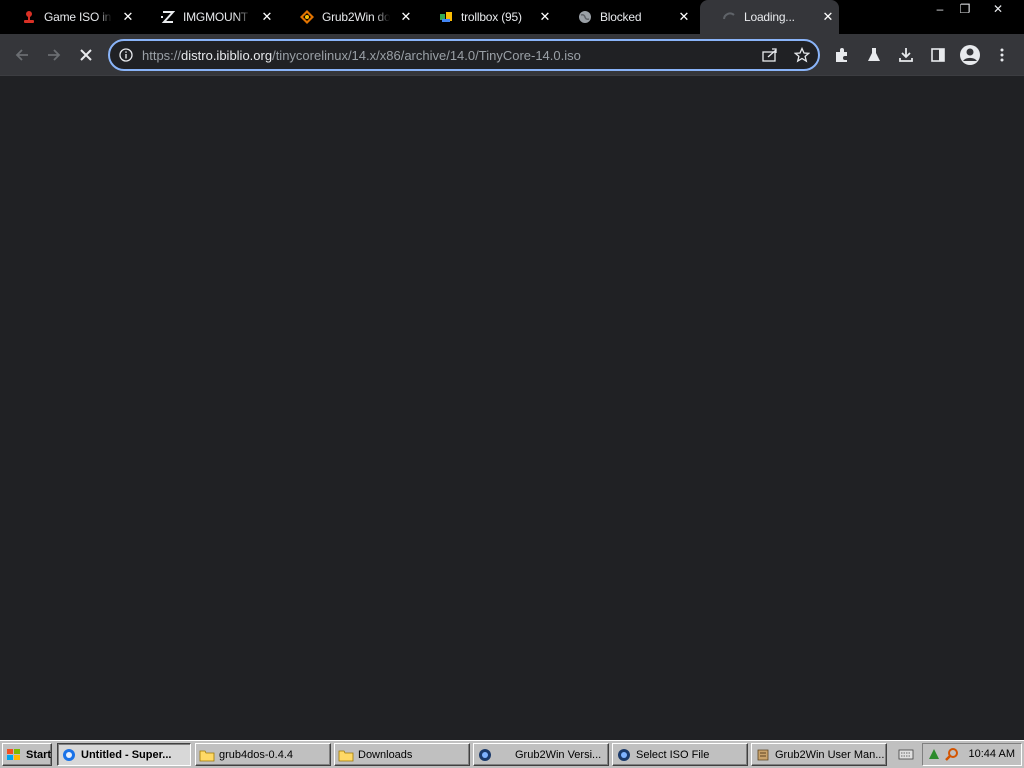 This screenshot has width=1024, height=768. Describe the element at coordinates (78, 17) in the screenshot. I see `tab-title: Game ISO in DOSBox` at that location.